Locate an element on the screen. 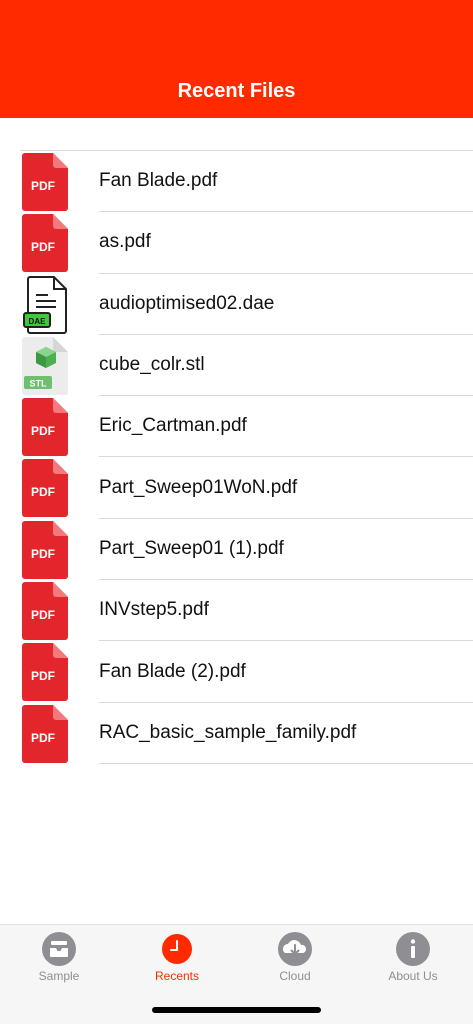 The width and height of the screenshot is (473, 1024). file-row: DAE audioptimised02.dae is located at coordinates (246, 304).